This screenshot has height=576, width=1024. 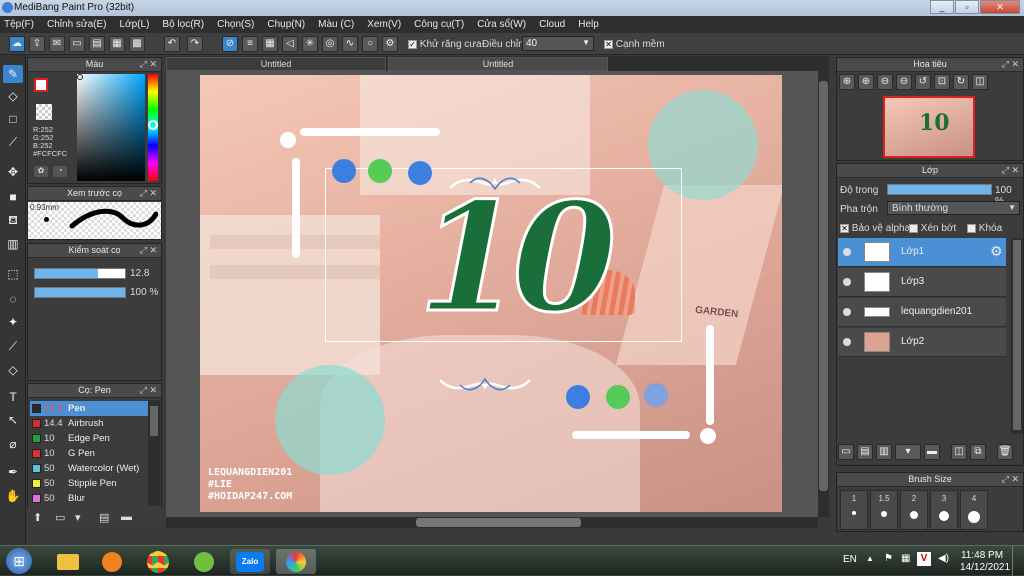 I want to click on coccoc-icon, so click(x=204, y=561).